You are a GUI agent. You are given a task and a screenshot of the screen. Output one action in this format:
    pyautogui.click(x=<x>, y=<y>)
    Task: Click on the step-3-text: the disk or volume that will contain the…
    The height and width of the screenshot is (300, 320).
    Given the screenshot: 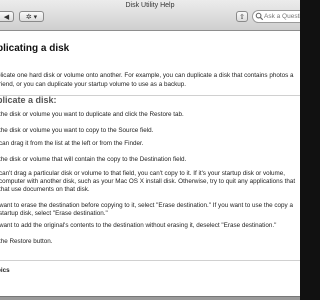 What is the action you would take?
    pyautogui.click(x=93, y=159)
    